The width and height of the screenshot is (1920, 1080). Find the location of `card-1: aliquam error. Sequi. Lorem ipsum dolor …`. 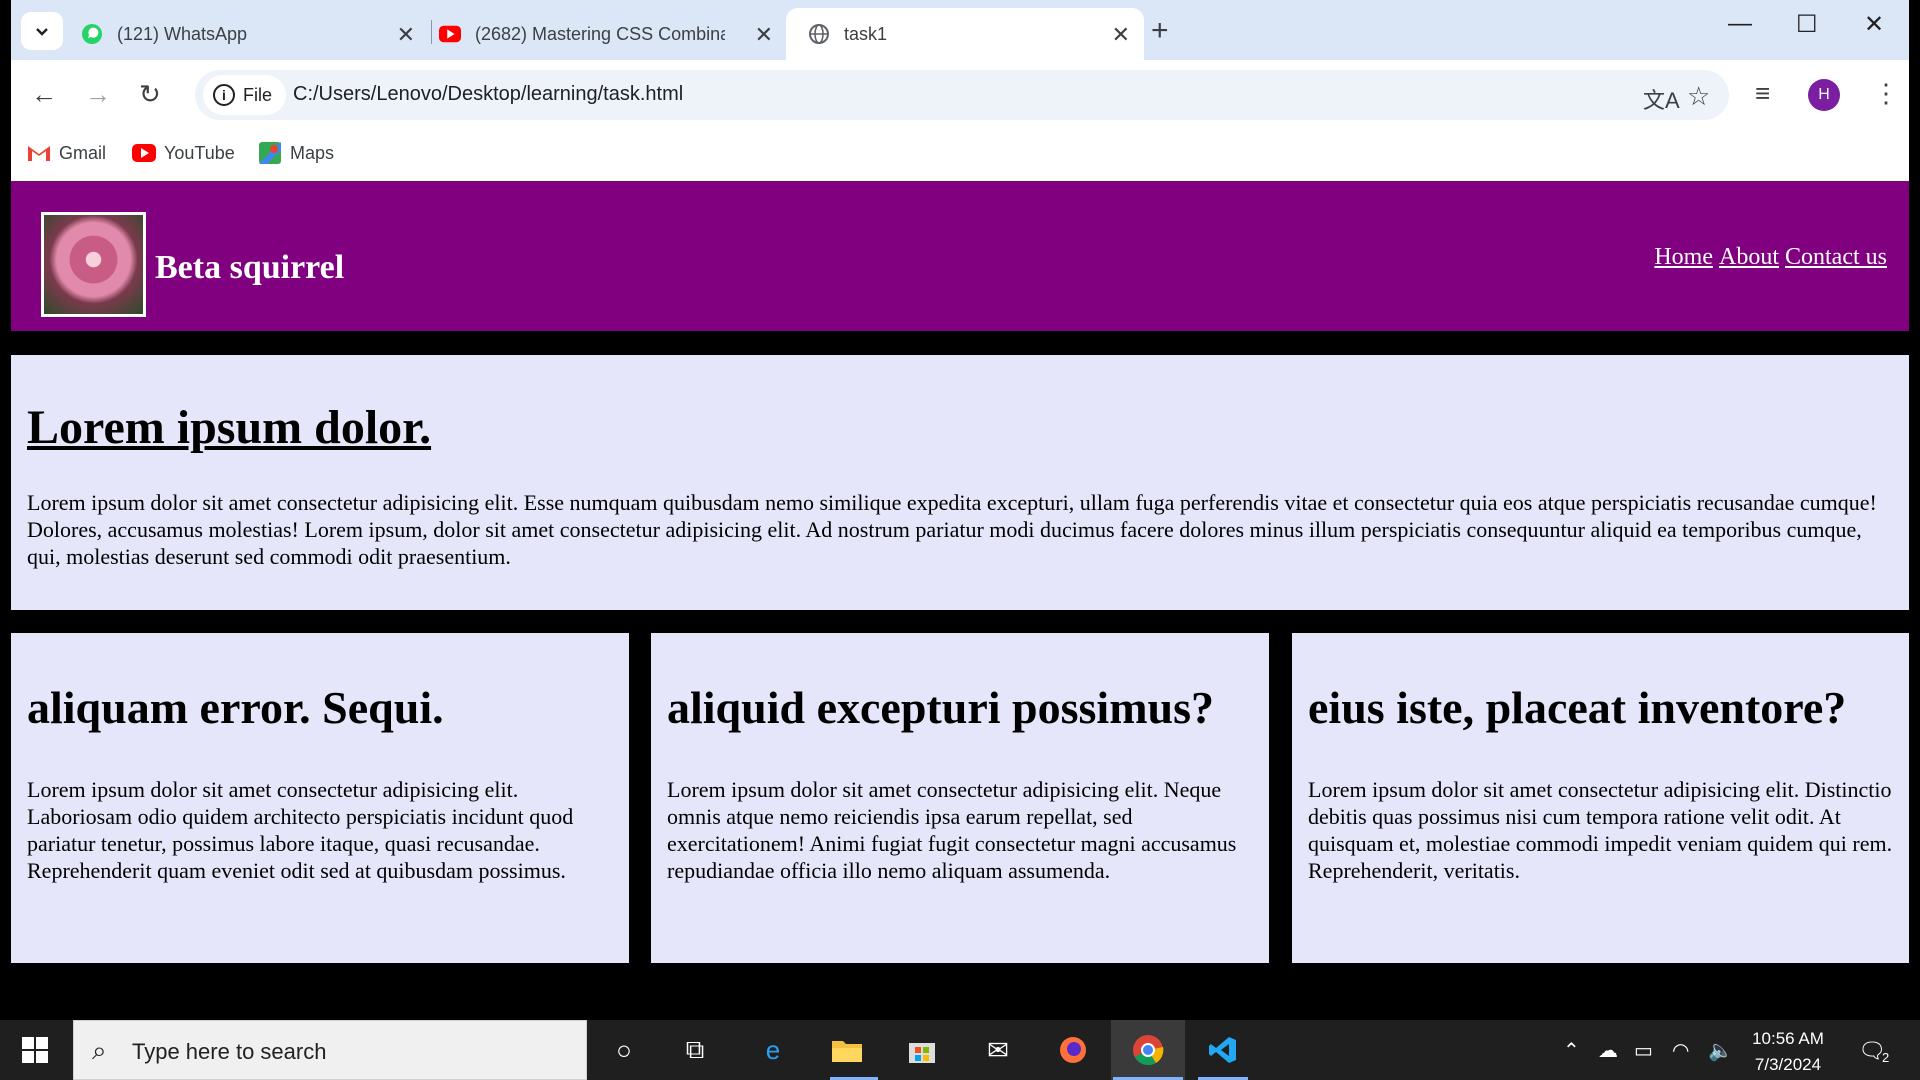

card-1: aliquam error. Sequi. Lorem ipsum dolor … is located at coordinates (320, 798).